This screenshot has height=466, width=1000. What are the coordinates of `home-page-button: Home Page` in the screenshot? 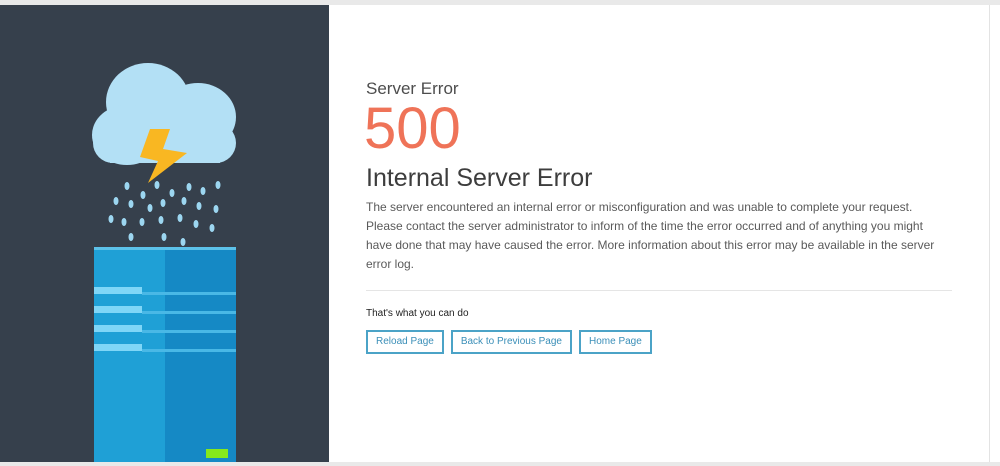 It's located at (615, 342).